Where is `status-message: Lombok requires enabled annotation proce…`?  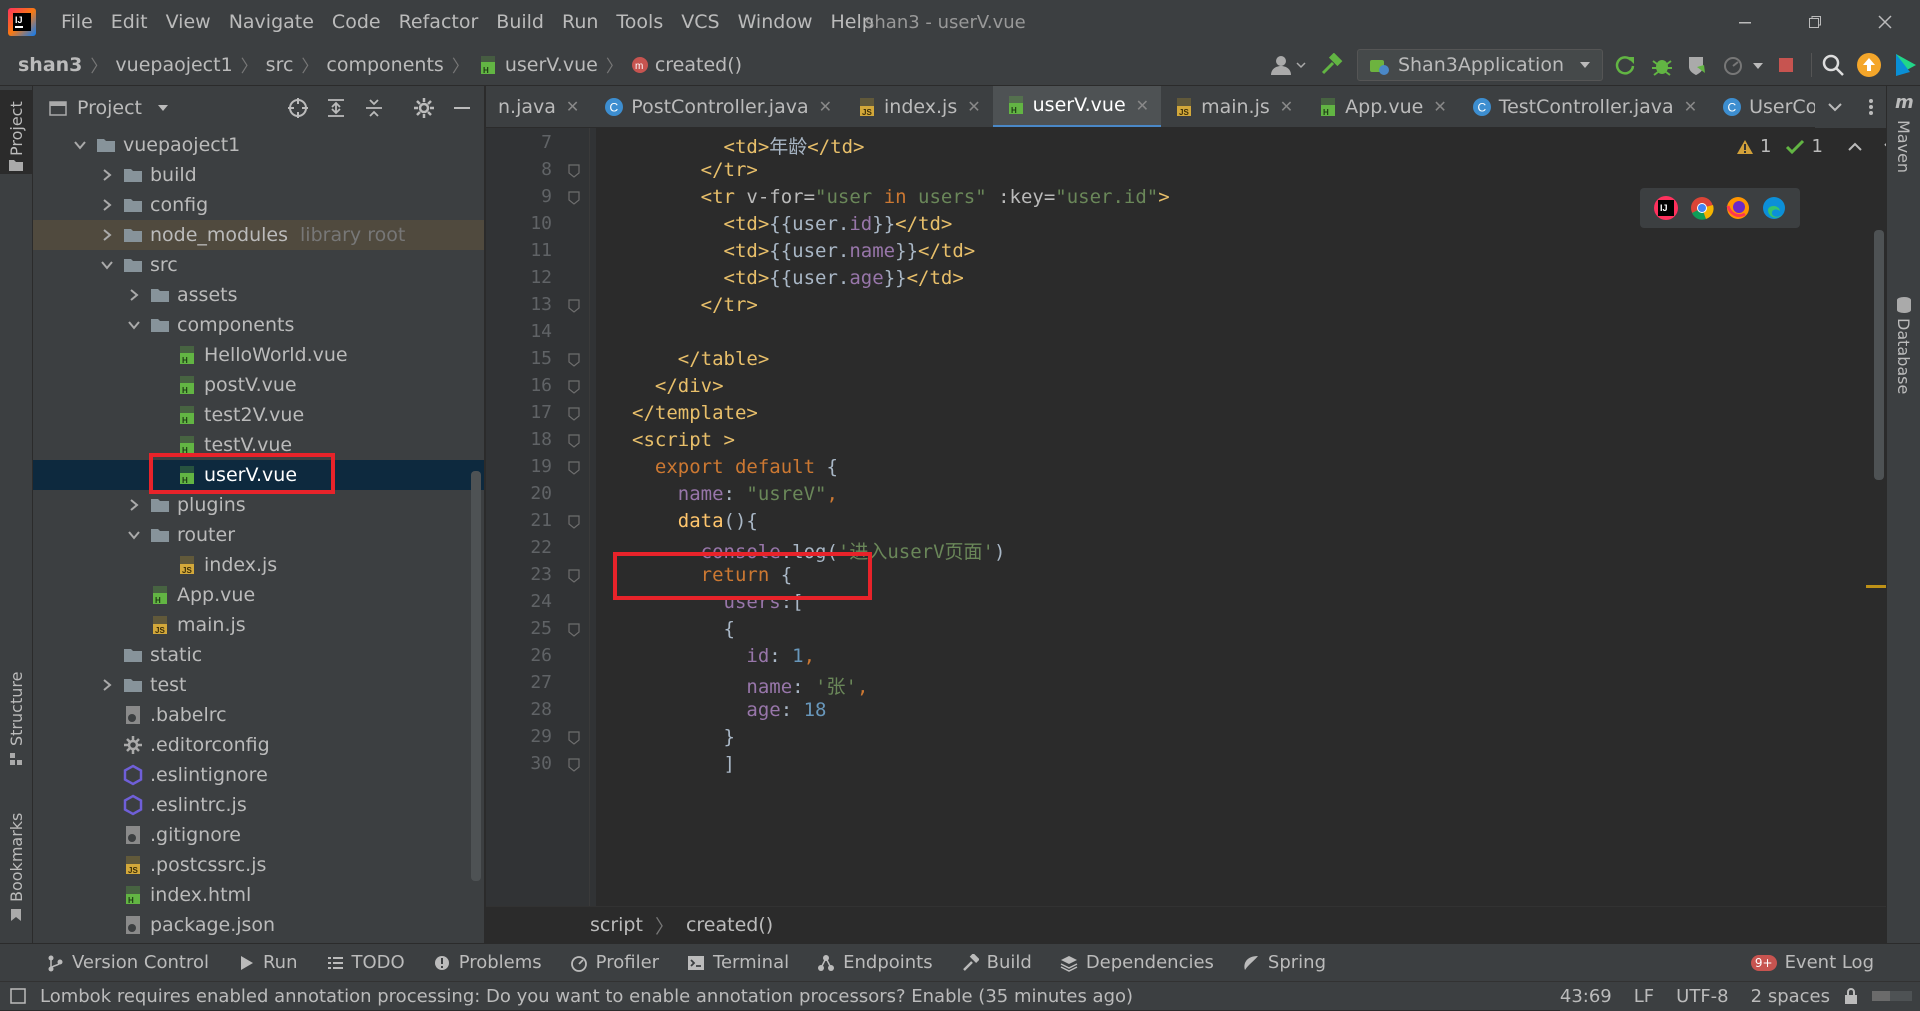 status-message: Lombok requires enabled annotation proce… is located at coordinates (790, 996).